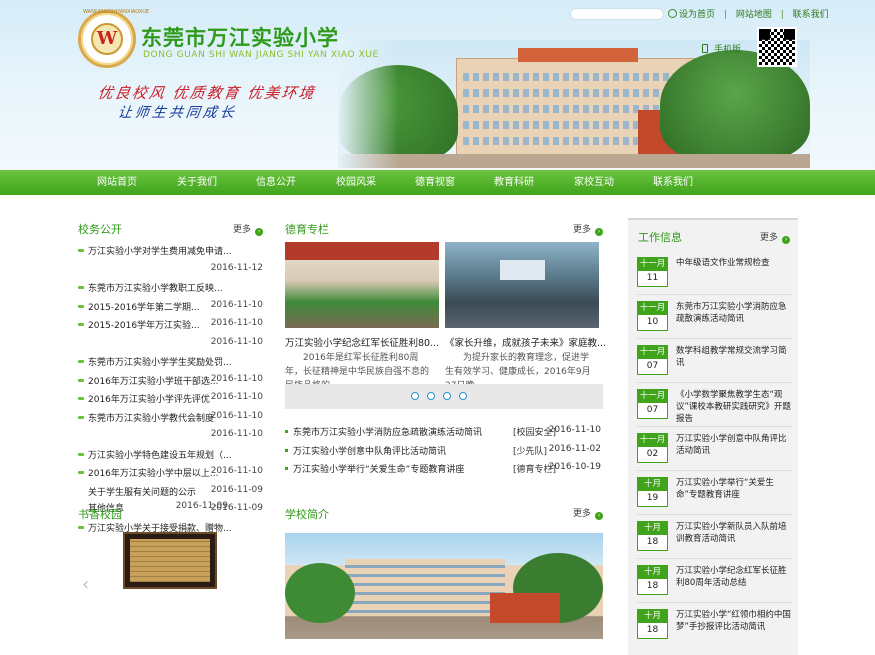 This screenshot has width=875, height=655. Describe the element at coordinates (248, 229) in the screenshot. I see `xiaowu-more-link: 更多 ›` at that location.